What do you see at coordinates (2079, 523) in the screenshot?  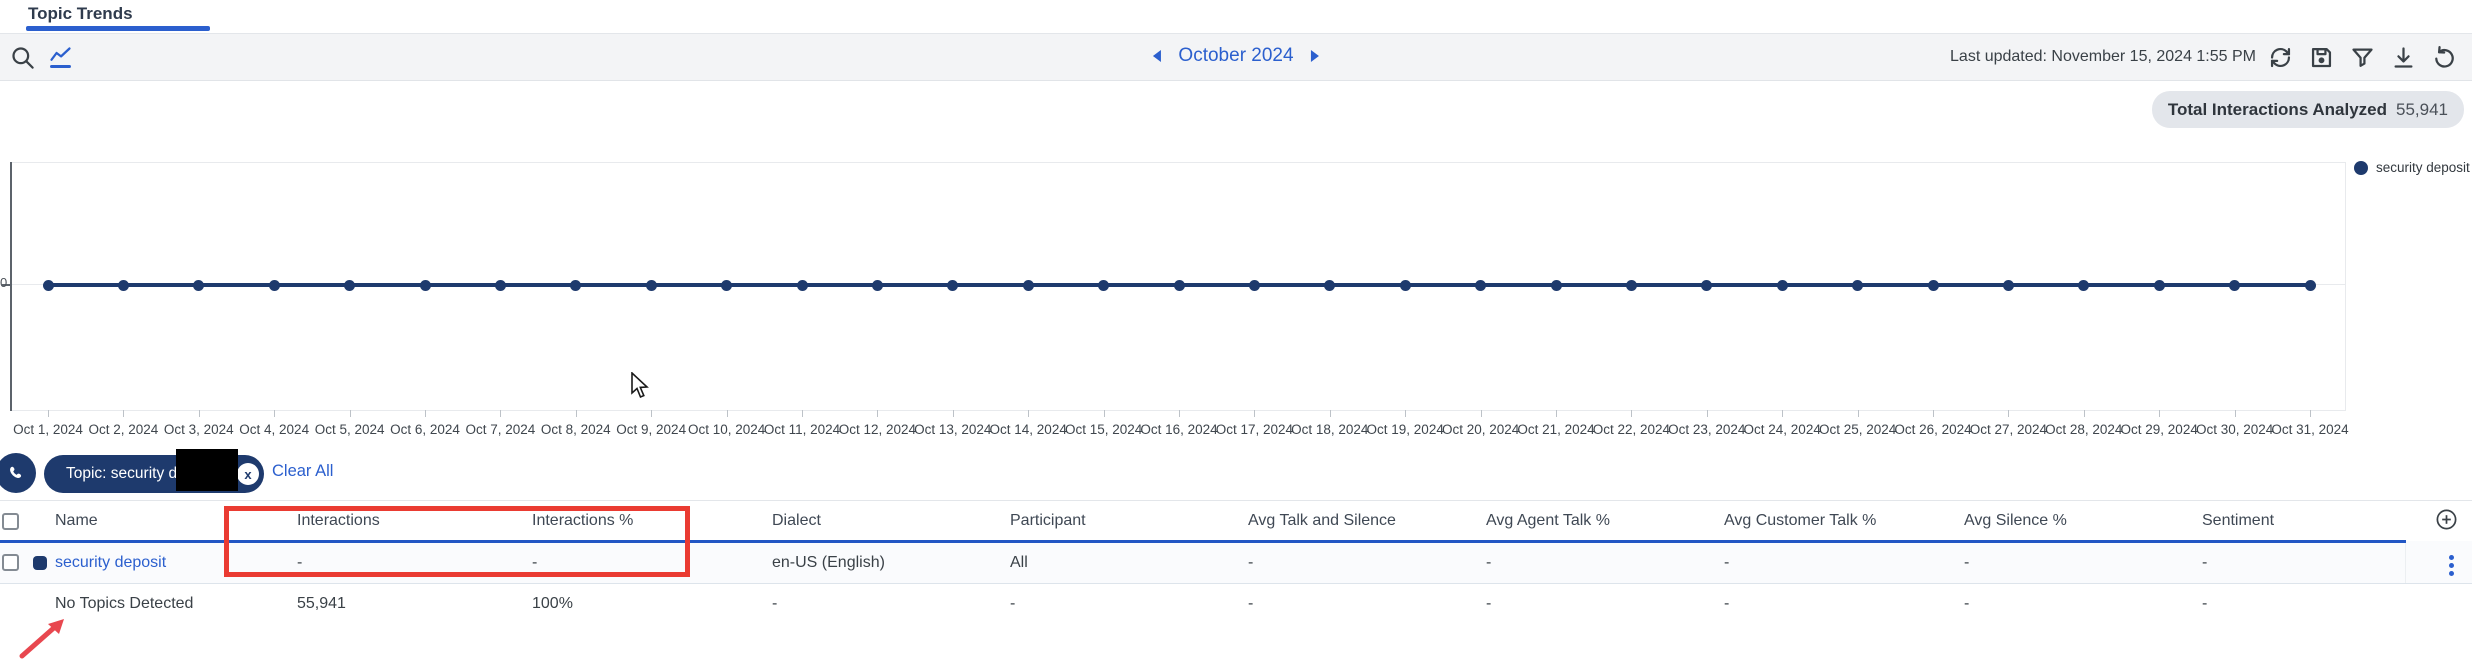 I see `column-header-avg-silence-: Avg Silence %` at bounding box center [2079, 523].